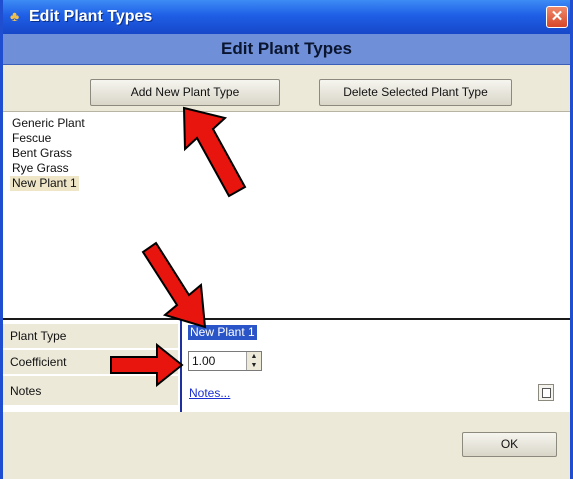 The height and width of the screenshot is (479, 573). I want to click on spin-down-icon: ▼, so click(254, 365).